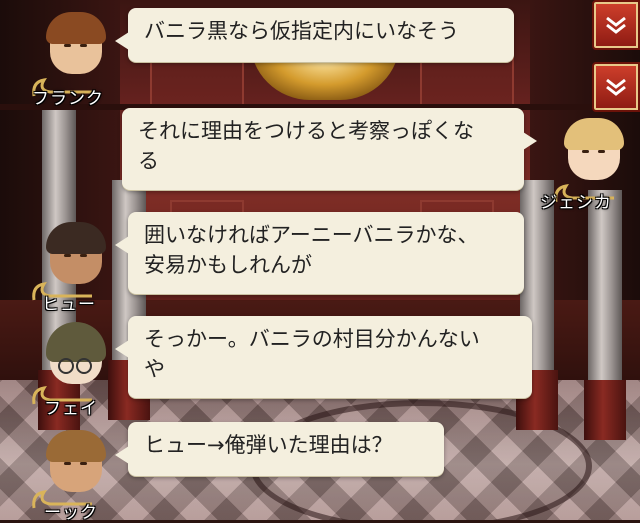 The width and height of the screenshot is (640, 523). Describe the element at coordinates (319, 253) in the screenshot. I see `speech-bubble: 囲いなければアーニーバニラかな、 安易かもしれんが` at that location.